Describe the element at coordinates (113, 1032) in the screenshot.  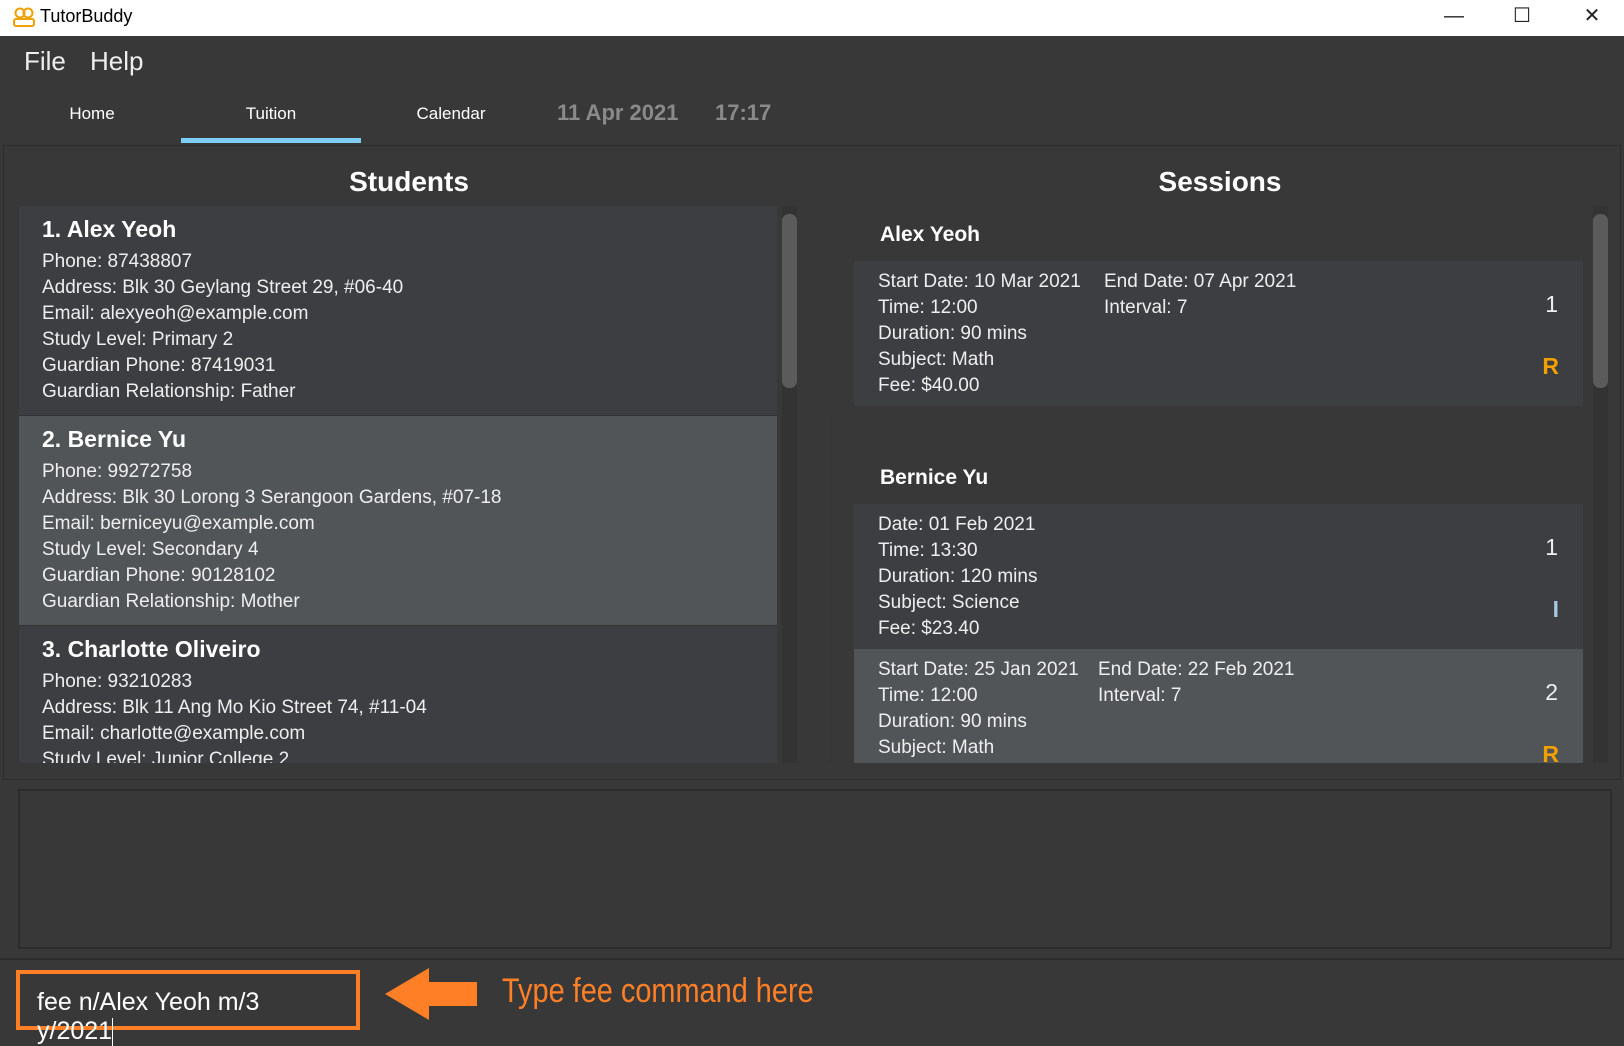
I see `text-caret` at that location.